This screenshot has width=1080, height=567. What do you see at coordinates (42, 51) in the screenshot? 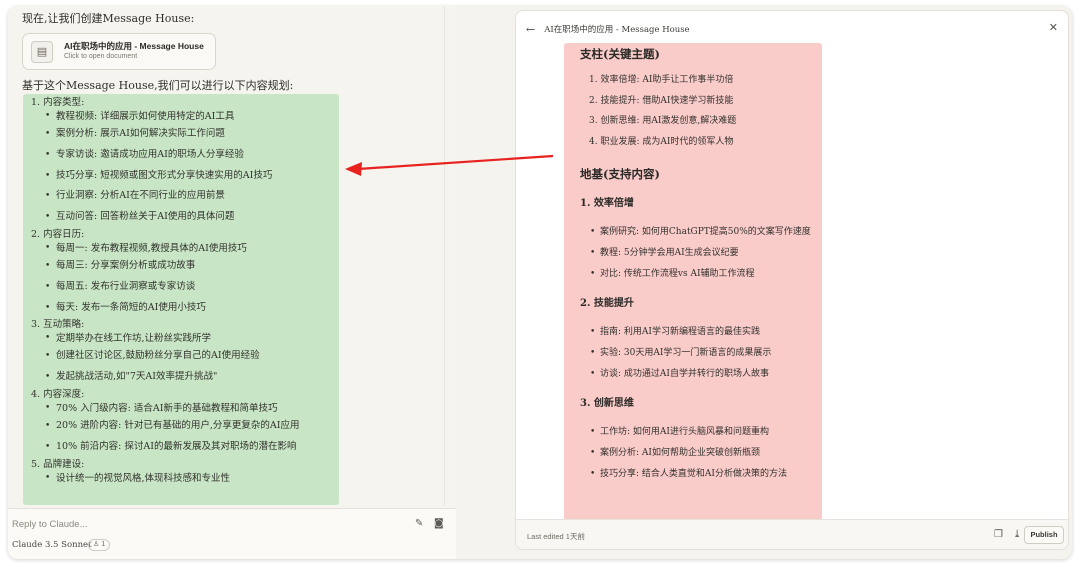
I see `document-icon: ▤` at bounding box center [42, 51].